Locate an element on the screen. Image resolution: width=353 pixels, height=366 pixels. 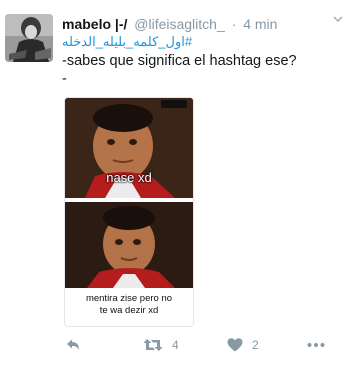
like-count: 2 is located at coordinates (255, 345).